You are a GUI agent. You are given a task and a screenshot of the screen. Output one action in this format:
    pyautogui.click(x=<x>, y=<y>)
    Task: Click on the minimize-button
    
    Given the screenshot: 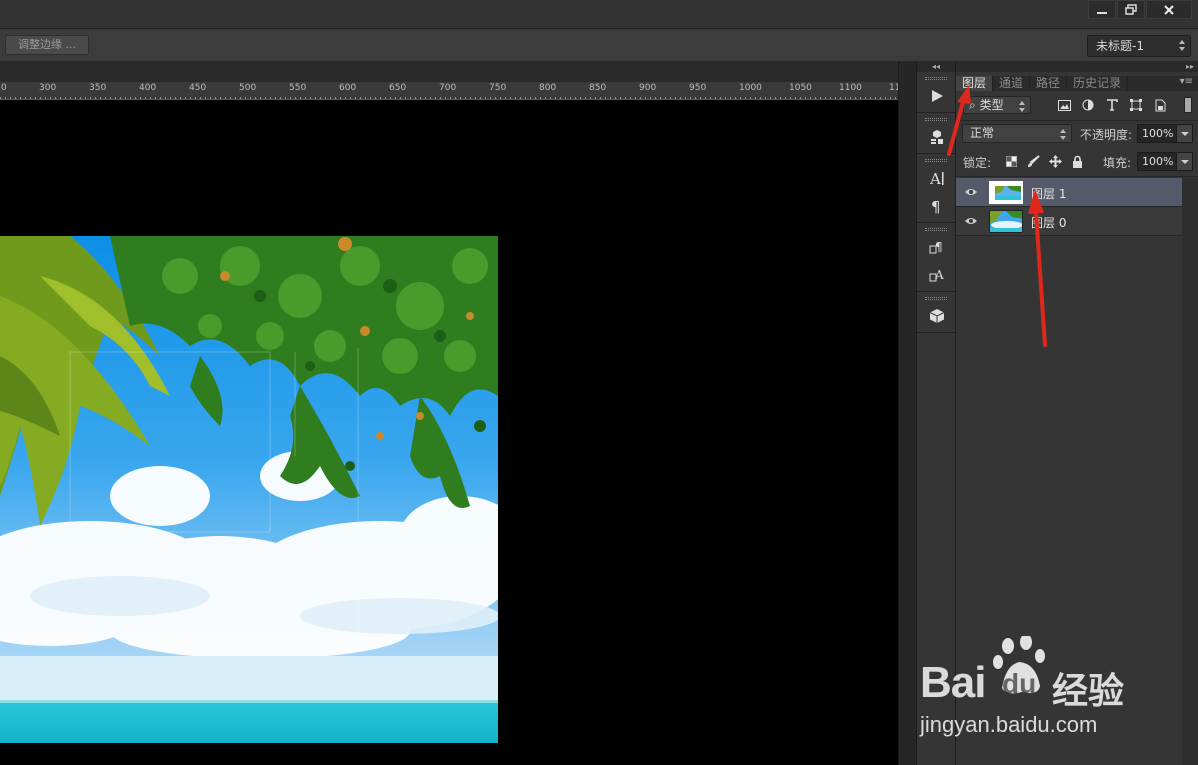 What is the action you would take?
    pyautogui.click(x=1102, y=9)
    